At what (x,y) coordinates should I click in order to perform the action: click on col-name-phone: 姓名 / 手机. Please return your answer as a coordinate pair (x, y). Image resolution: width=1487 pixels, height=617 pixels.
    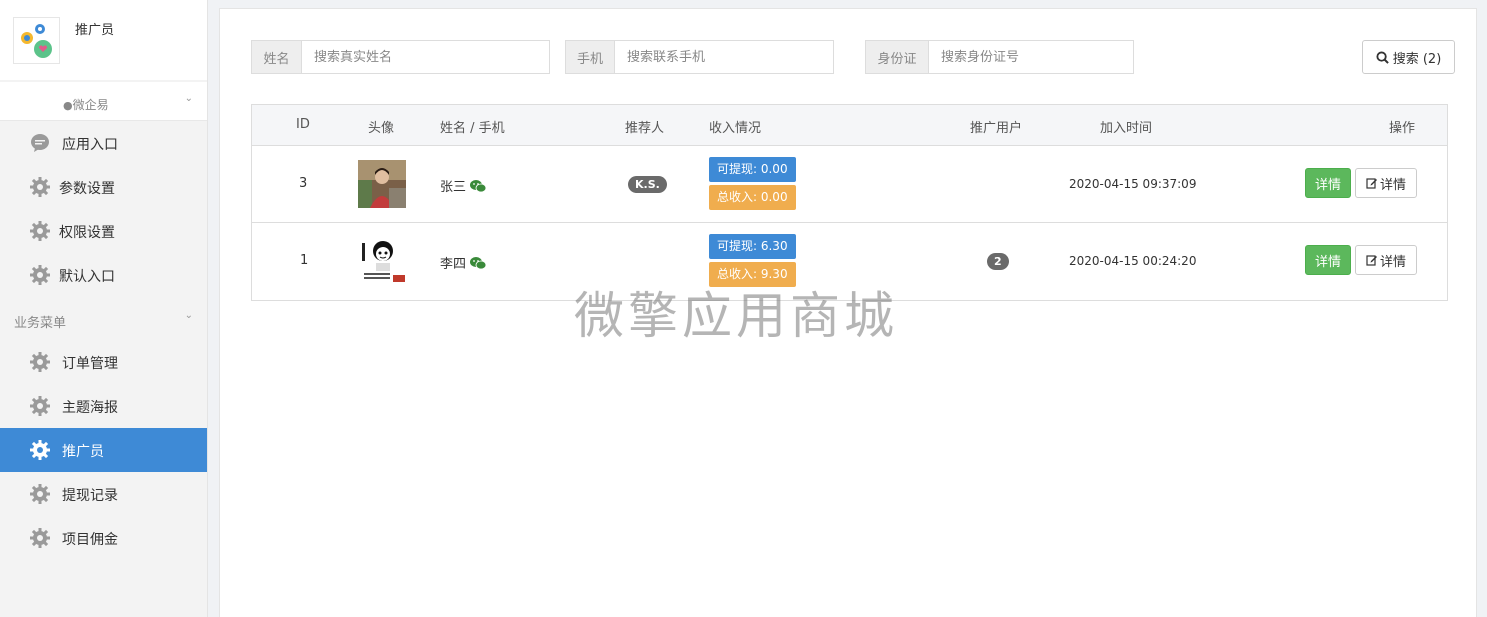
    Looking at the image, I should click on (472, 128).